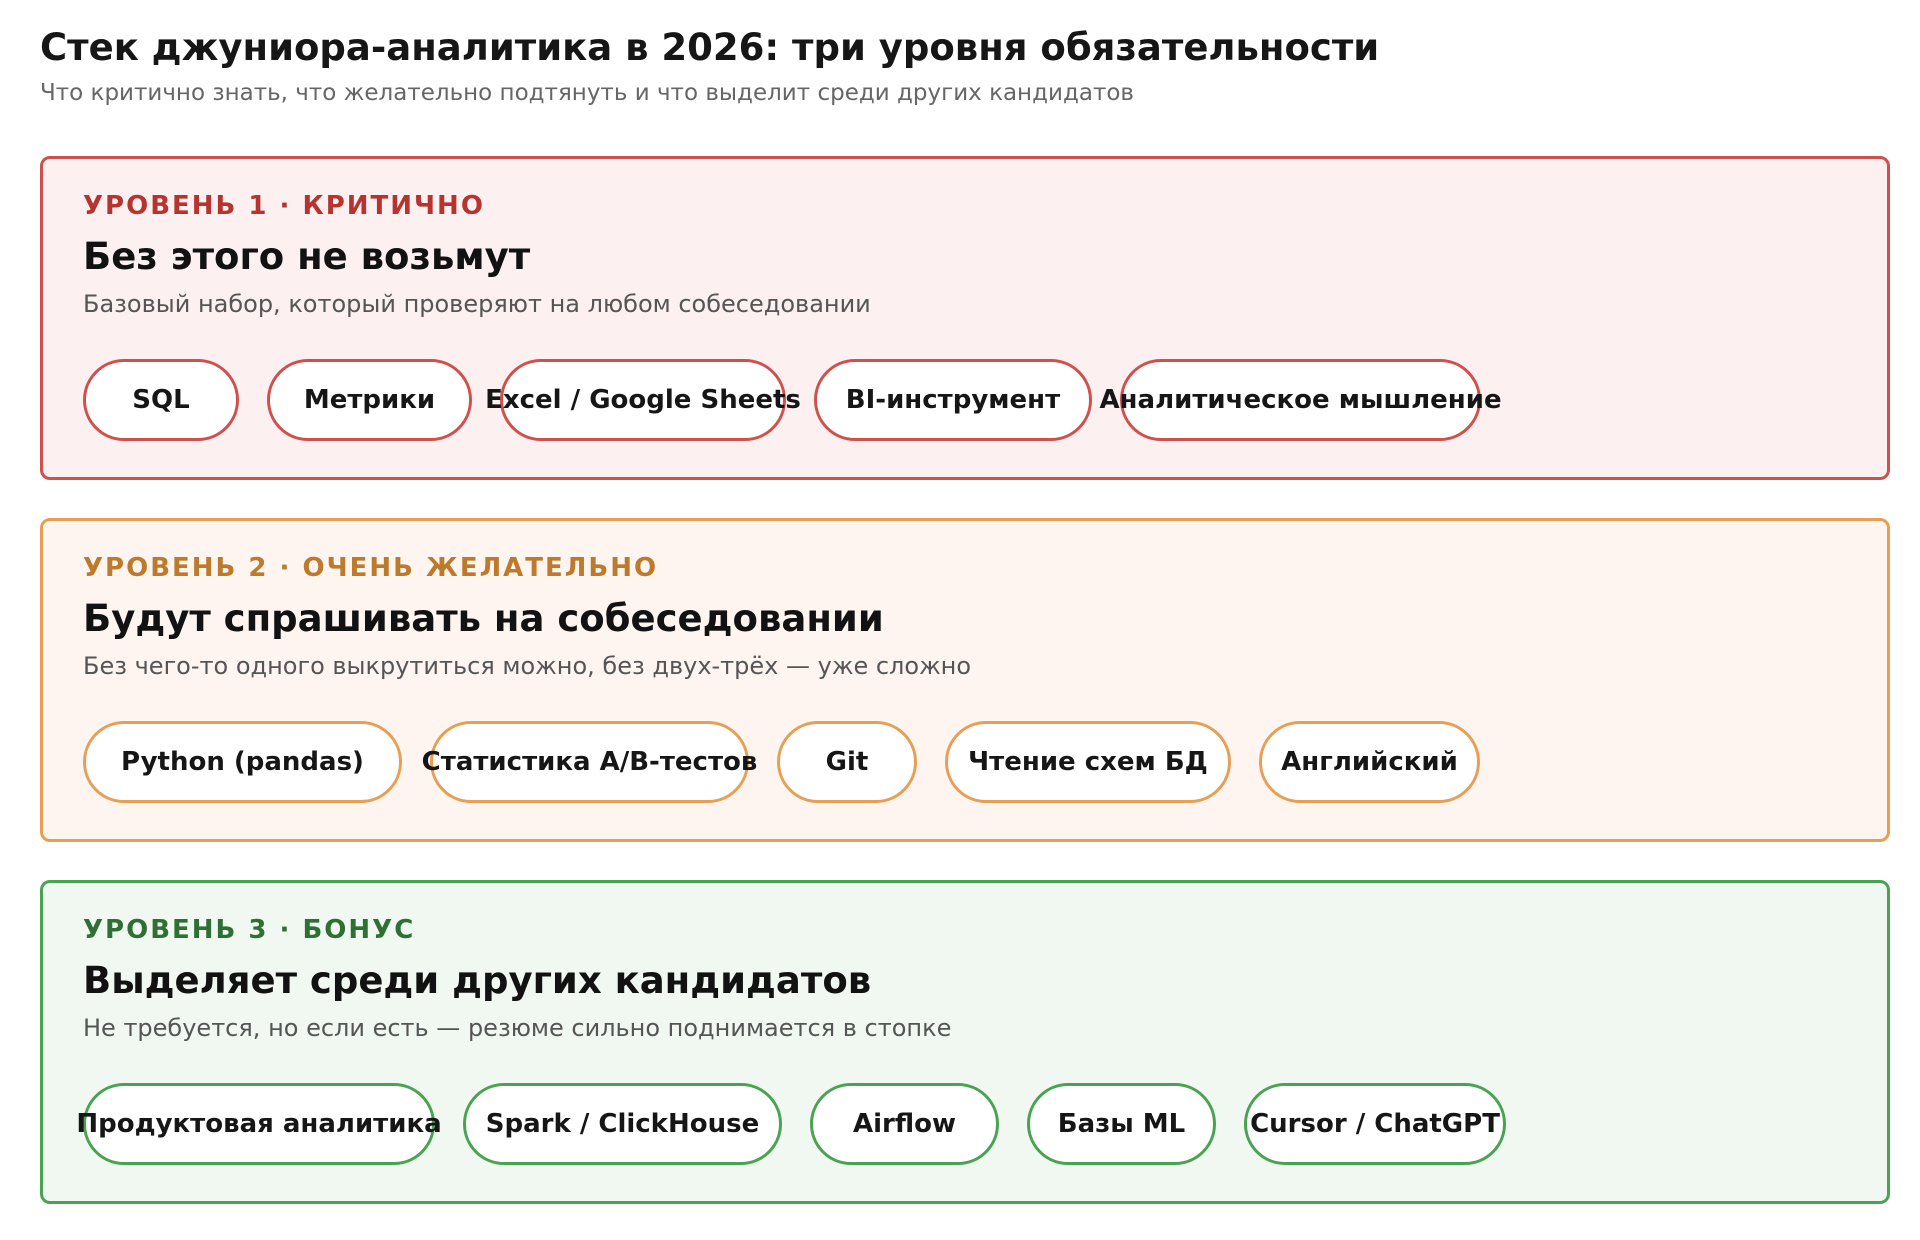 The height and width of the screenshot is (1240, 1920). I want to click on skill-chip-metrics: Метрики, so click(369, 400).